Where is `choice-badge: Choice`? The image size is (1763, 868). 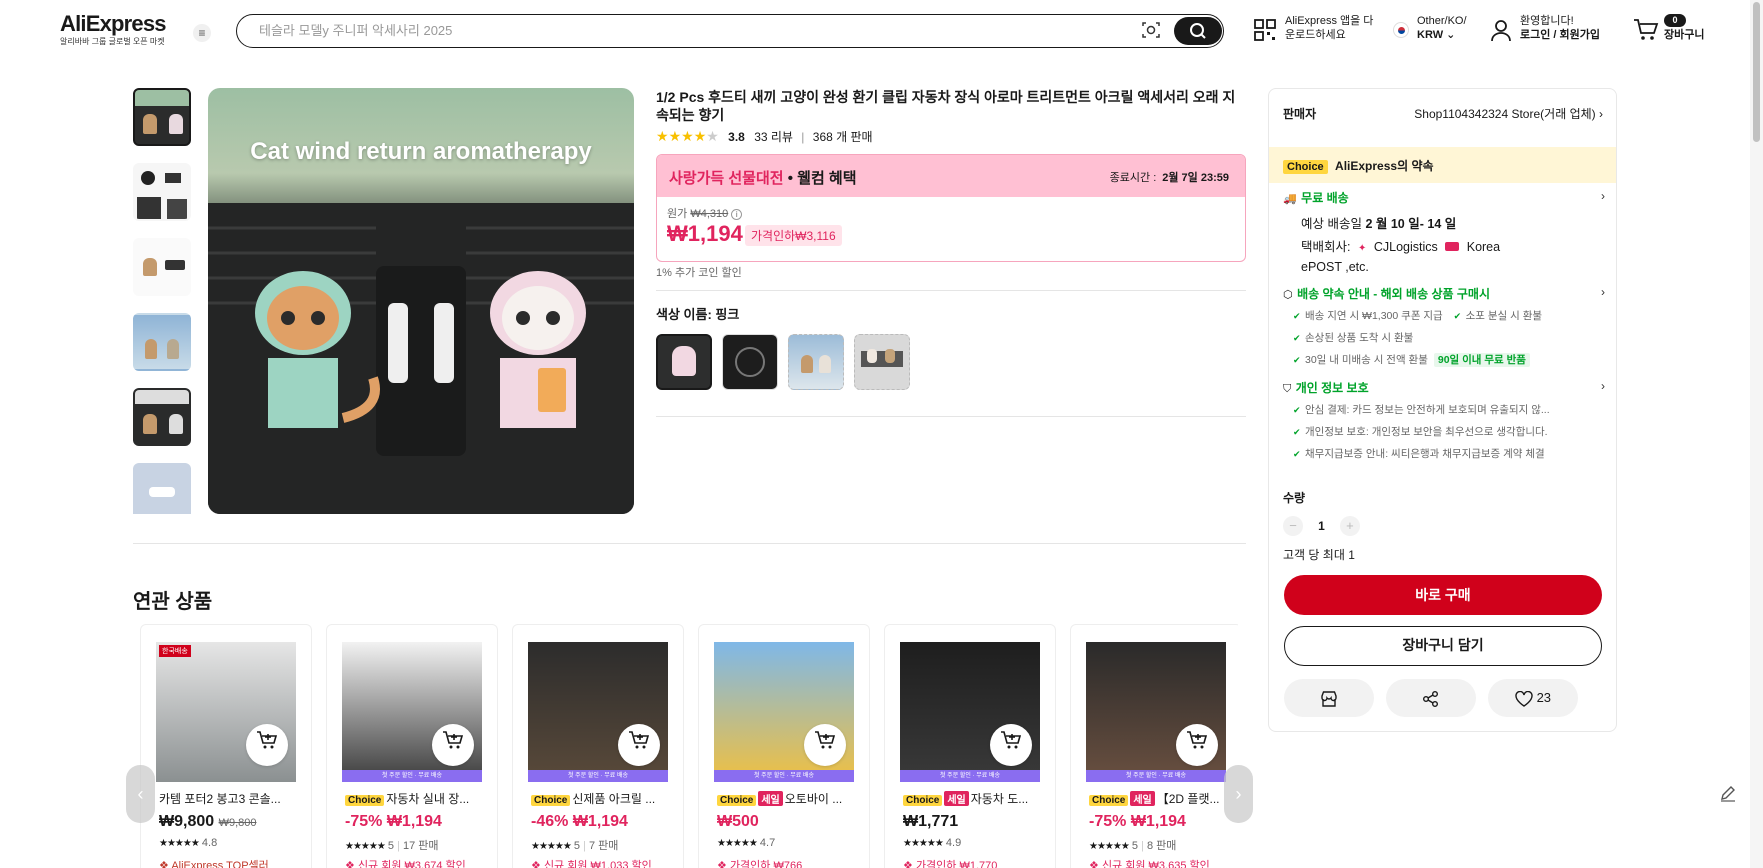 choice-badge: Choice is located at coordinates (551, 800).